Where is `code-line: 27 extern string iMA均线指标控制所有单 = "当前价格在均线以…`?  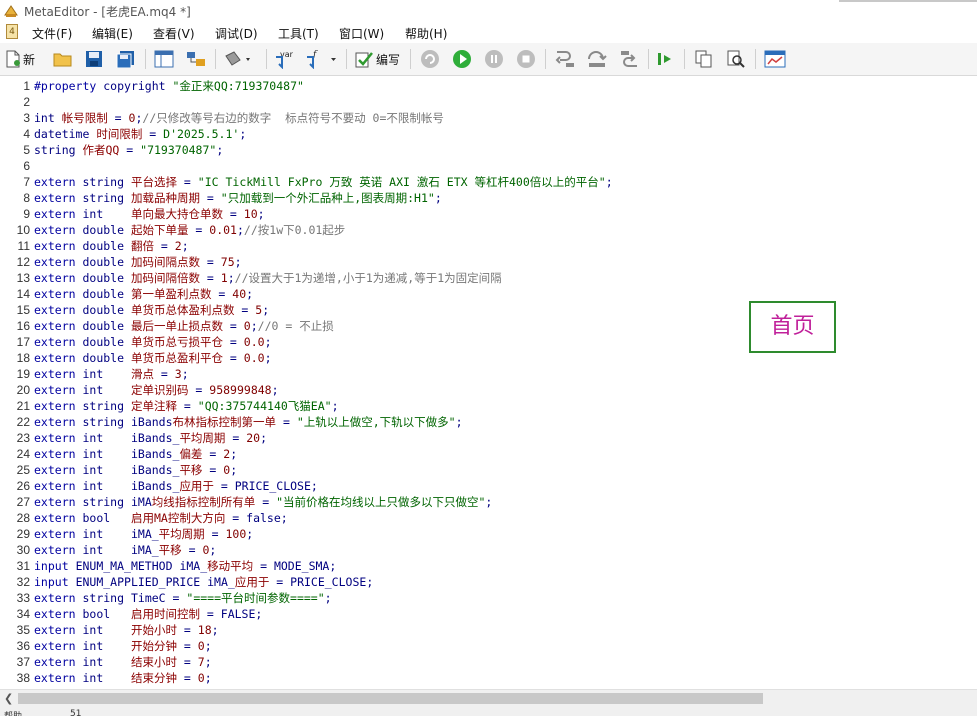
code-line: 27 extern string iMA均线指标控制所有单 = "当前价格在均线以… is located at coordinates (488, 502).